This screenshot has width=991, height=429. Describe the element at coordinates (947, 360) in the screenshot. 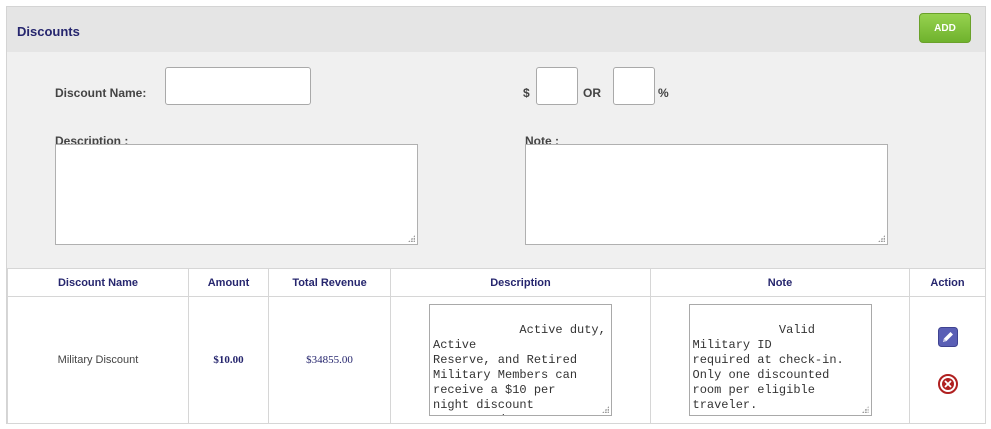

I see `action-cell` at that location.